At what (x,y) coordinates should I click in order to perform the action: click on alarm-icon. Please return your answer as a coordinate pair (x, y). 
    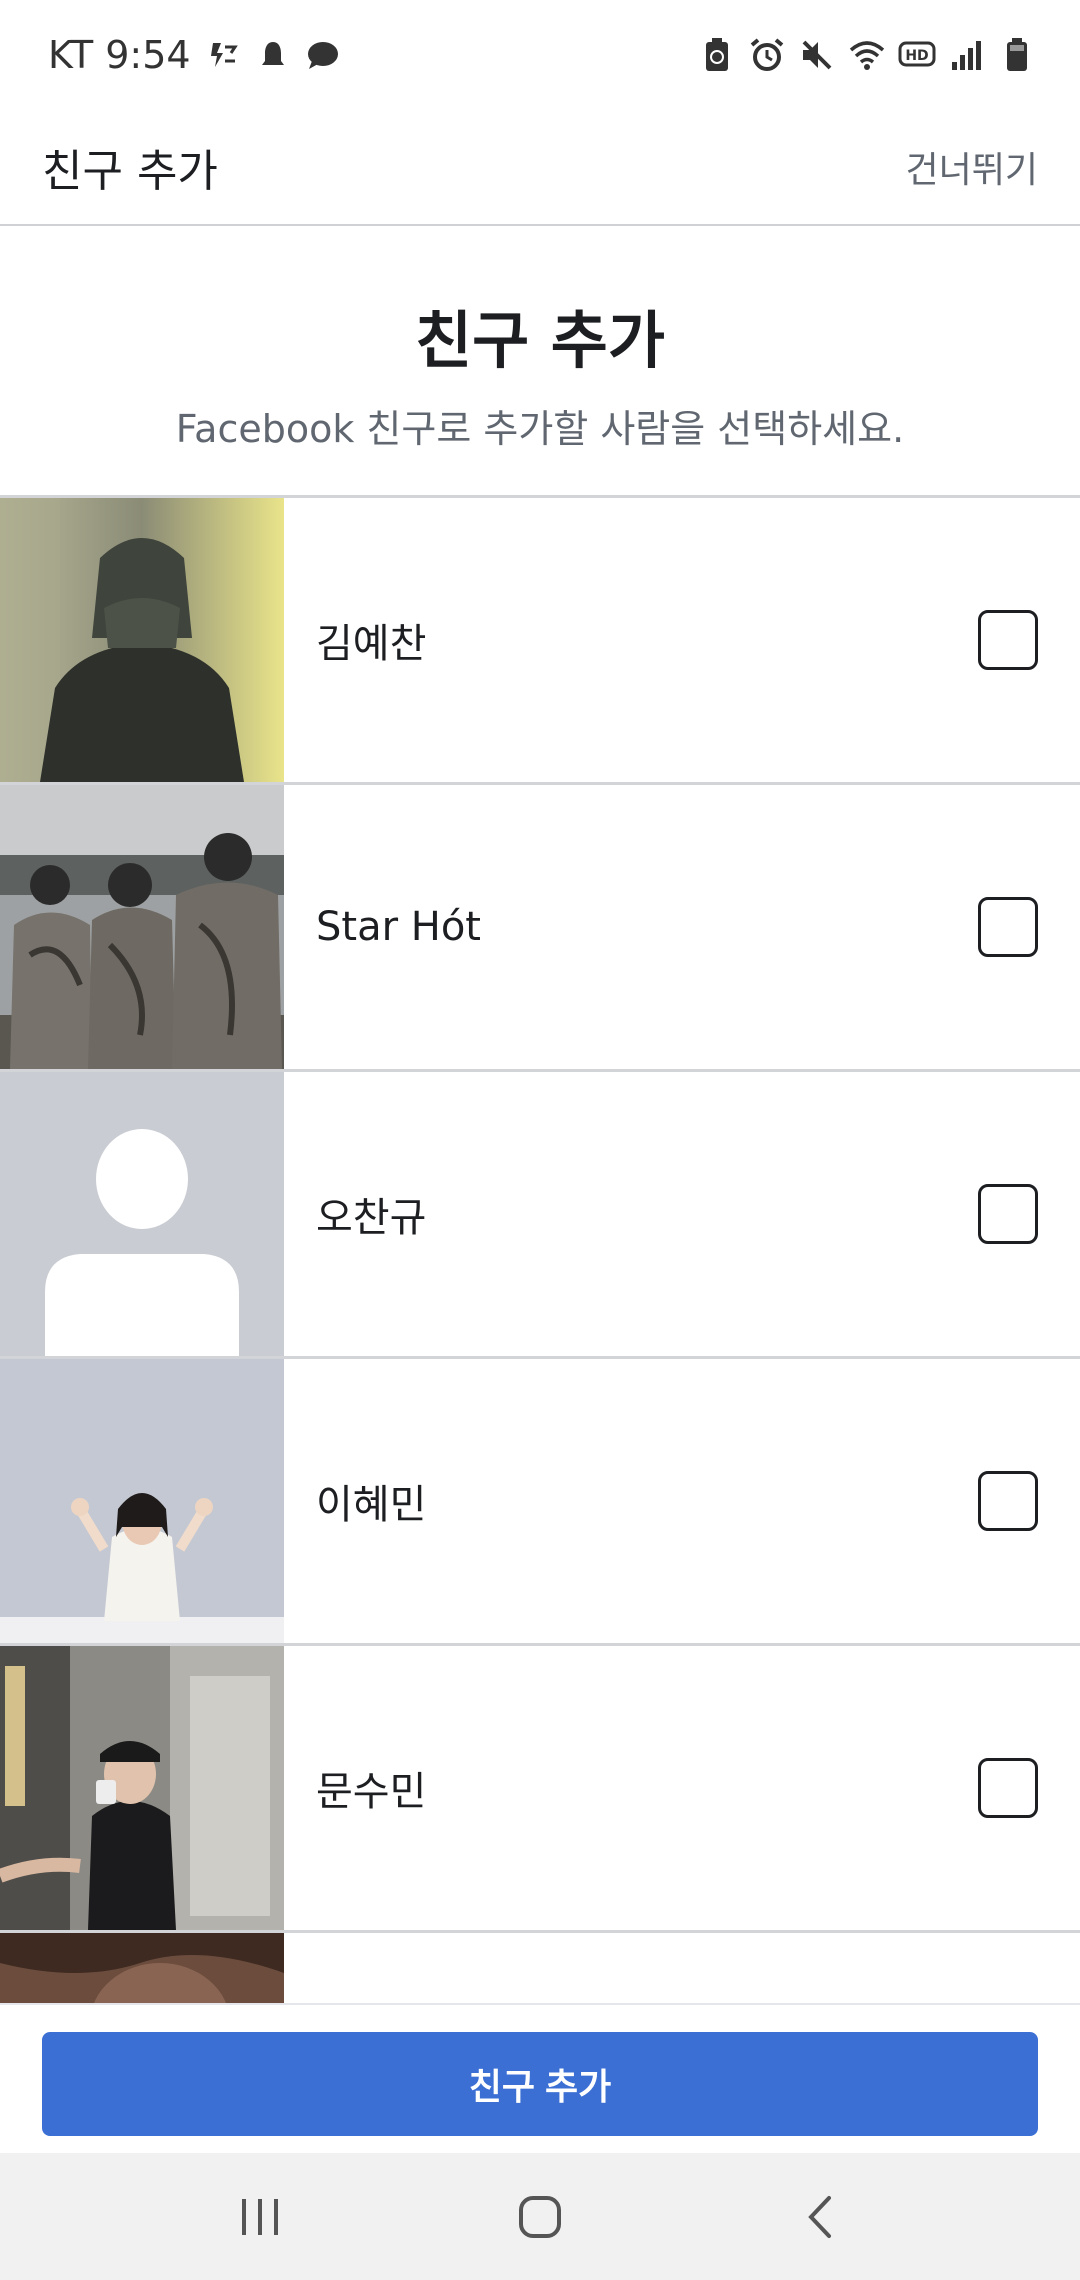
    Looking at the image, I should click on (767, 55).